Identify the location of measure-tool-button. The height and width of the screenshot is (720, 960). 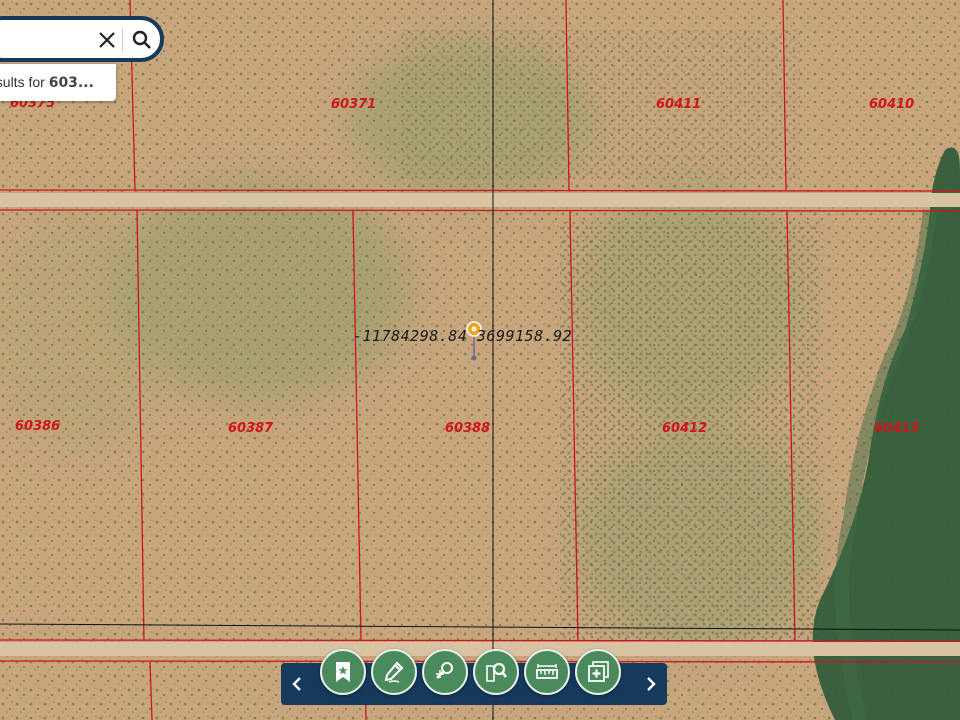
(547, 672).